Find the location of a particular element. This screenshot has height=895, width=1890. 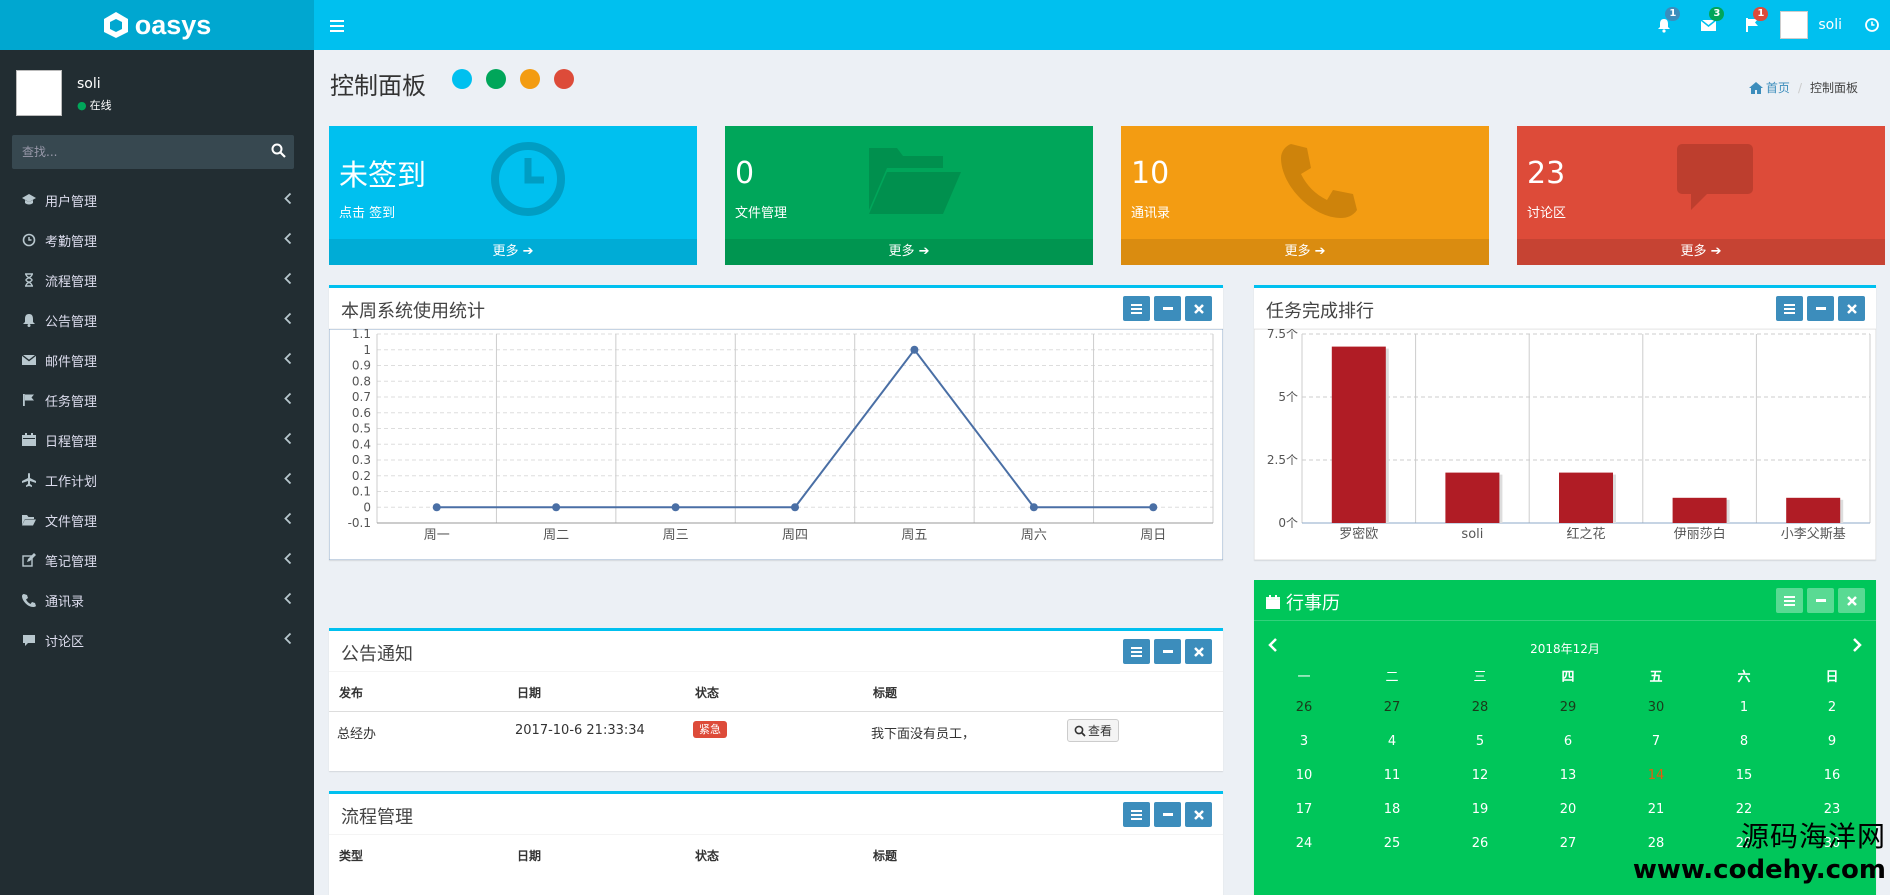

sidebar-item-12: 讨论区 is located at coordinates (157, 640).